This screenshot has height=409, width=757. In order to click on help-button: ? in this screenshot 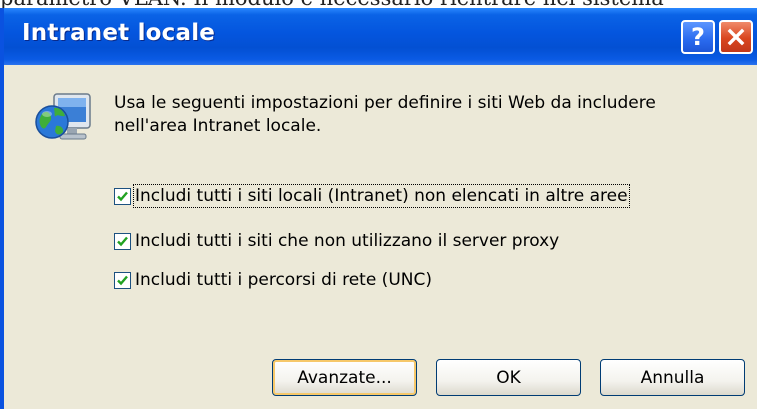, I will do `click(698, 37)`.